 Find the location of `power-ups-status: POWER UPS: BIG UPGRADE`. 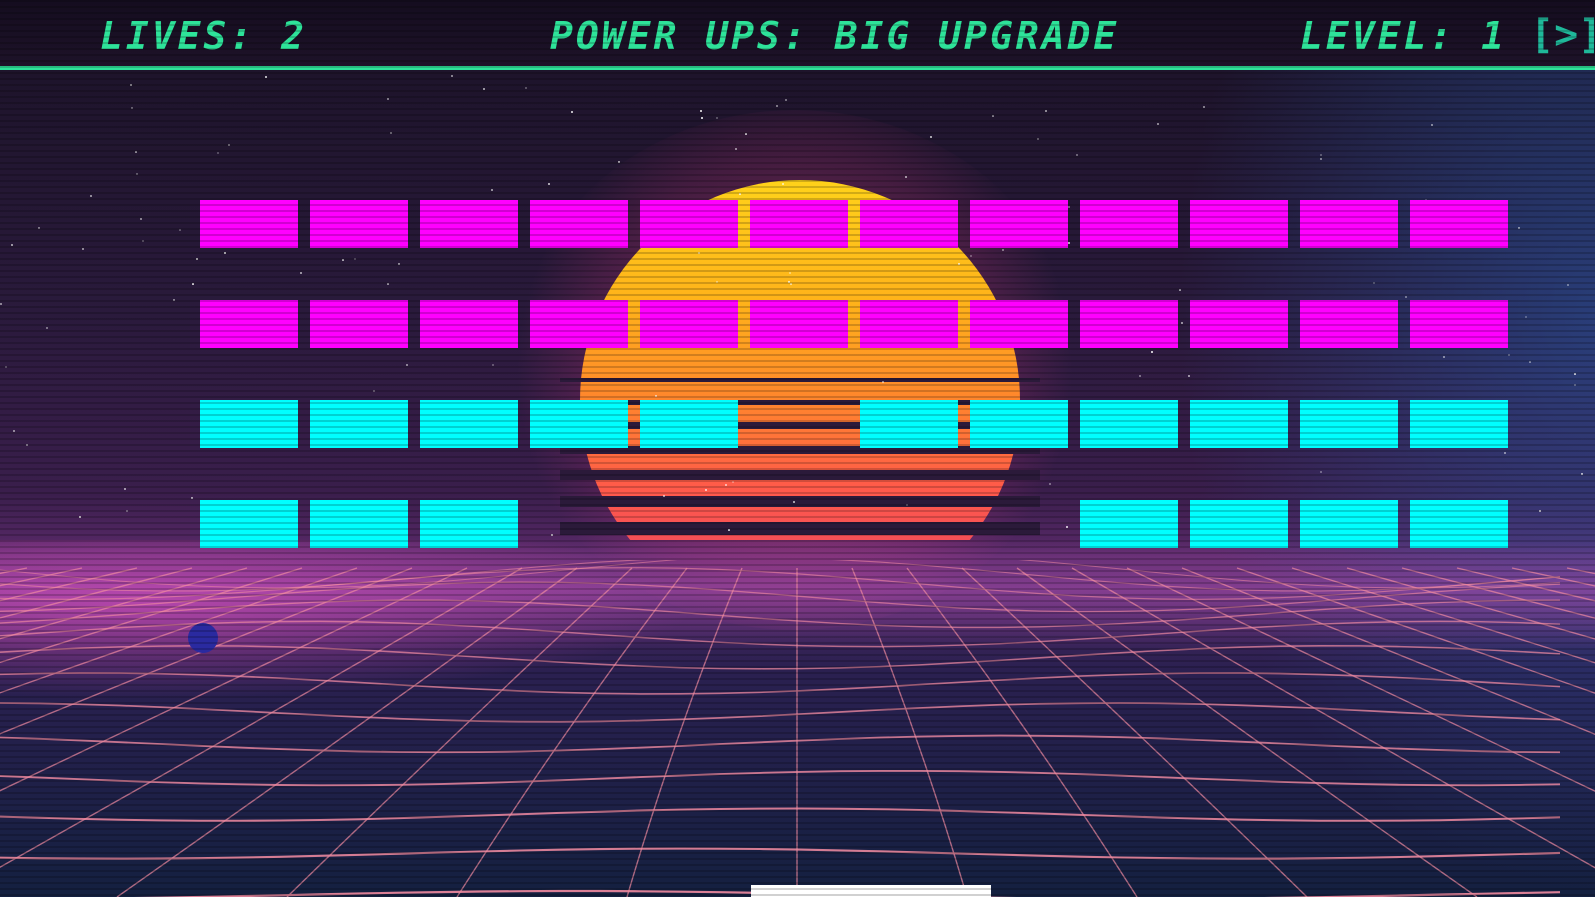

power-ups-status: POWER UPS: BIG UPGRADE is located at coordinates (835, 36).